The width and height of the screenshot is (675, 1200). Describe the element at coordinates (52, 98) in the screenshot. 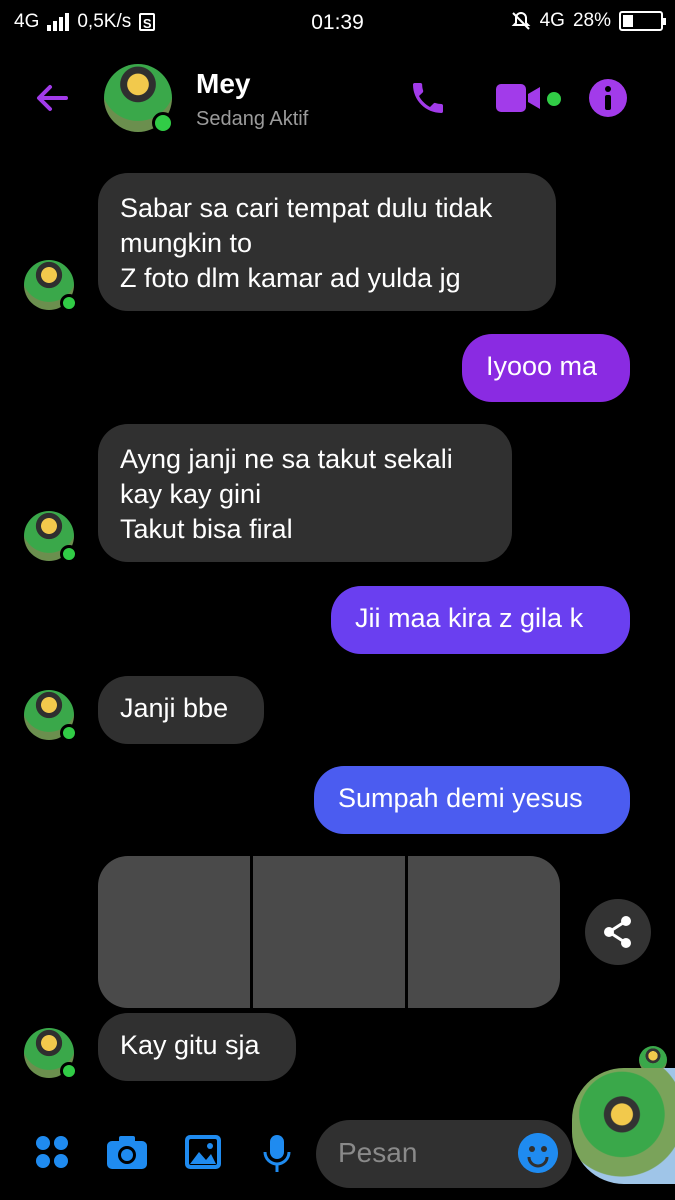

I see `back-arrow-icon` at that location.